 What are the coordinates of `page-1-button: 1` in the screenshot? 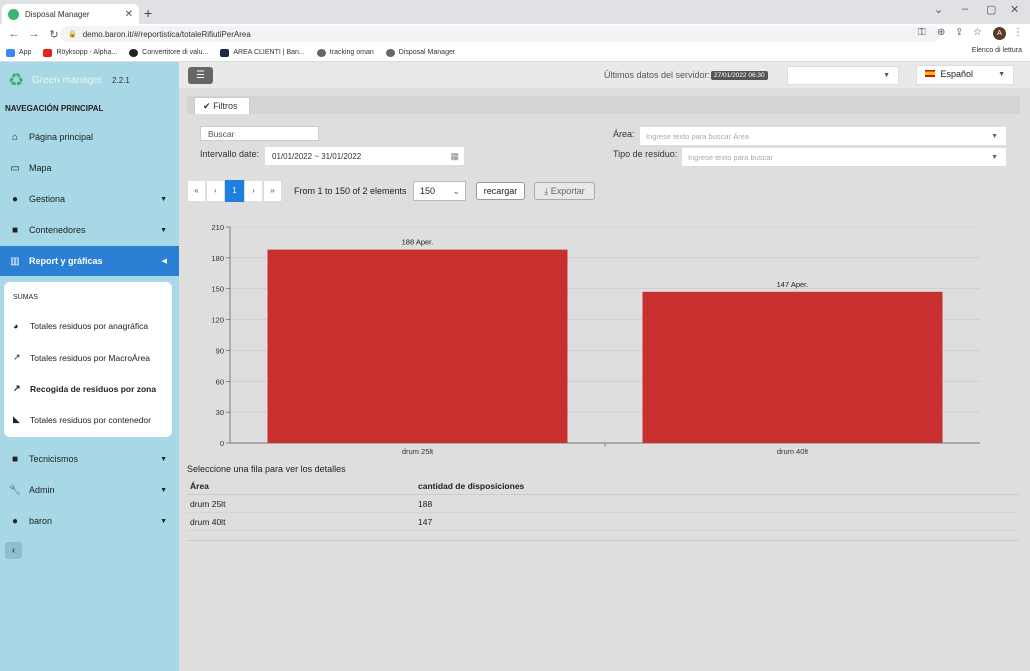 It's located at (234, 191).